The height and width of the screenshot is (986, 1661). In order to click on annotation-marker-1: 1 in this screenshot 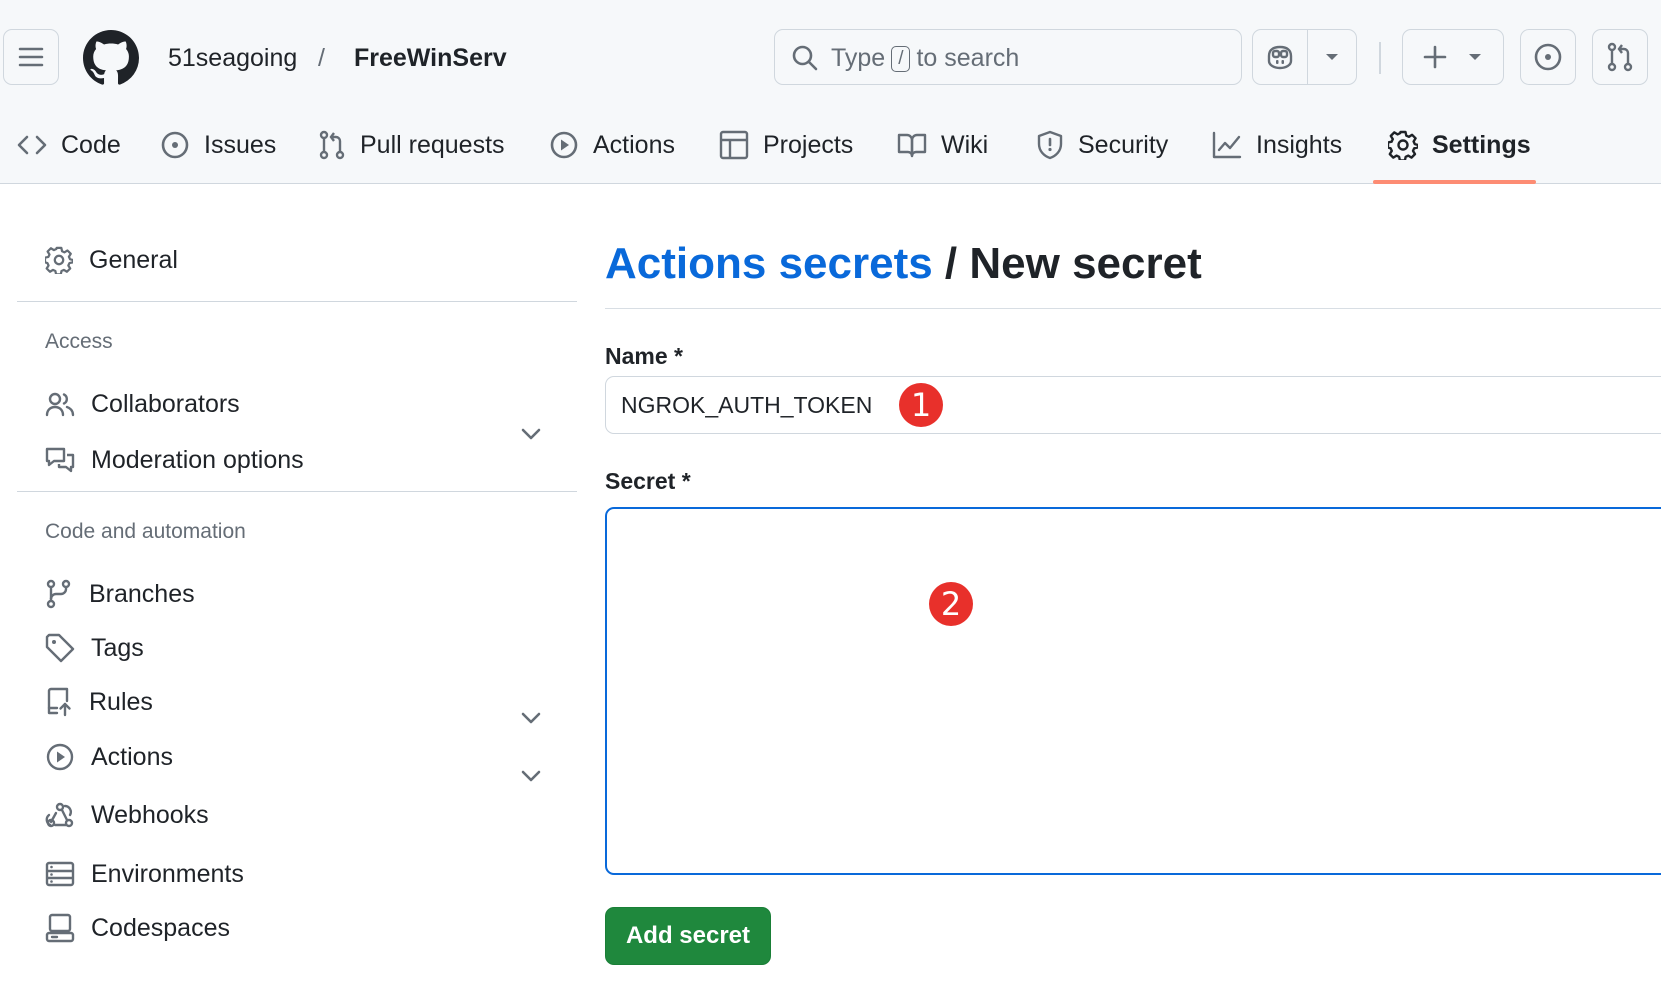, I will do `click(921, 405)`.